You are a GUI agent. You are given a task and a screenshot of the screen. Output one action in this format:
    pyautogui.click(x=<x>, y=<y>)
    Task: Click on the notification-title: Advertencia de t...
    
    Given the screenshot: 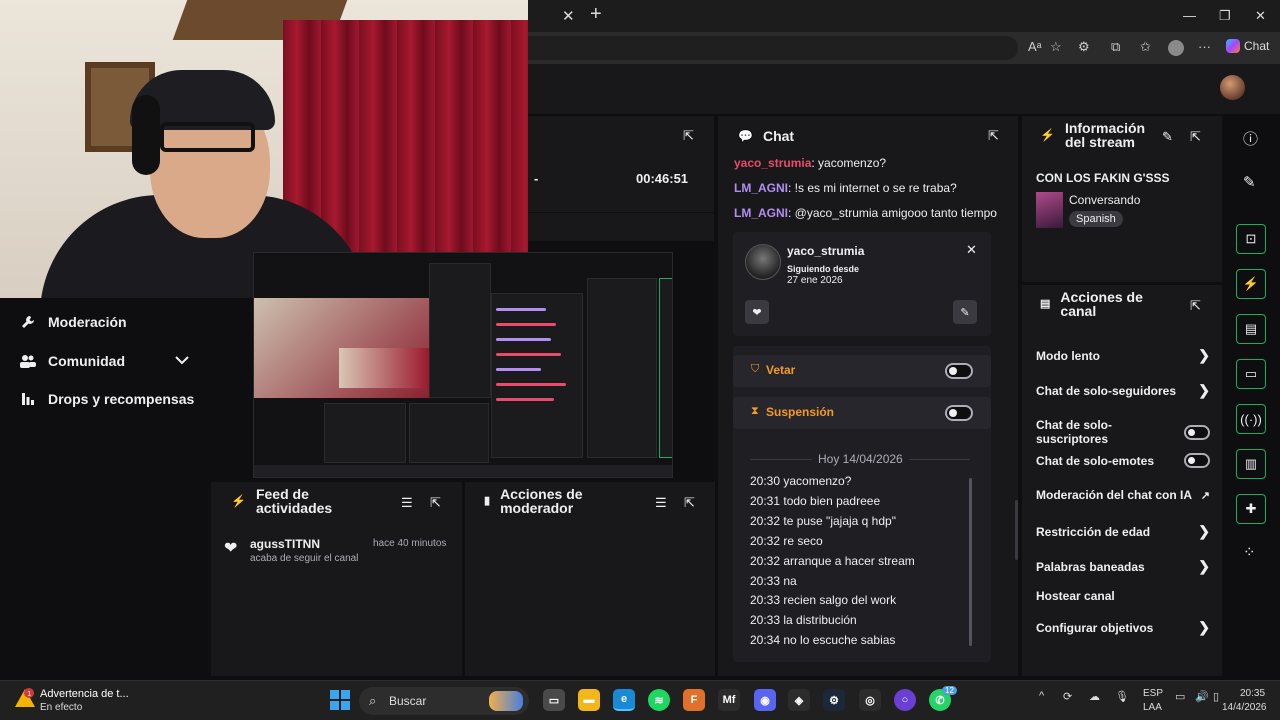 What is the action you would take?
    pyautogui.click(x=84, y=694)
    